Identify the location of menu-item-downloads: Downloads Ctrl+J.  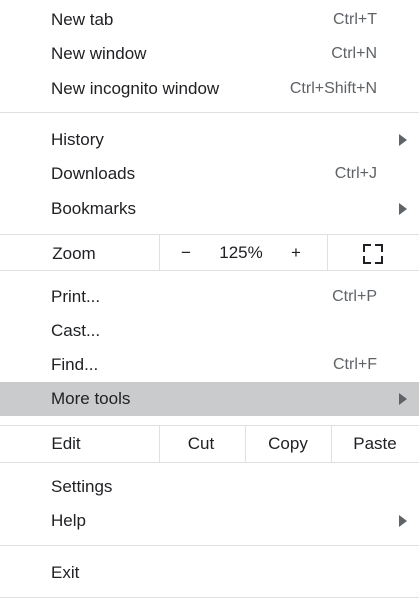
(209, 174).